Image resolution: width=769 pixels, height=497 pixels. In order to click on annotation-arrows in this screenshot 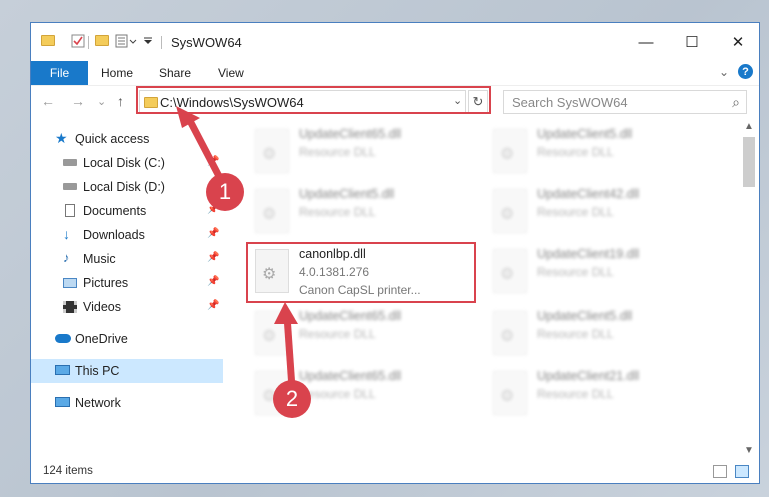, I will do `click(237, 247)`.